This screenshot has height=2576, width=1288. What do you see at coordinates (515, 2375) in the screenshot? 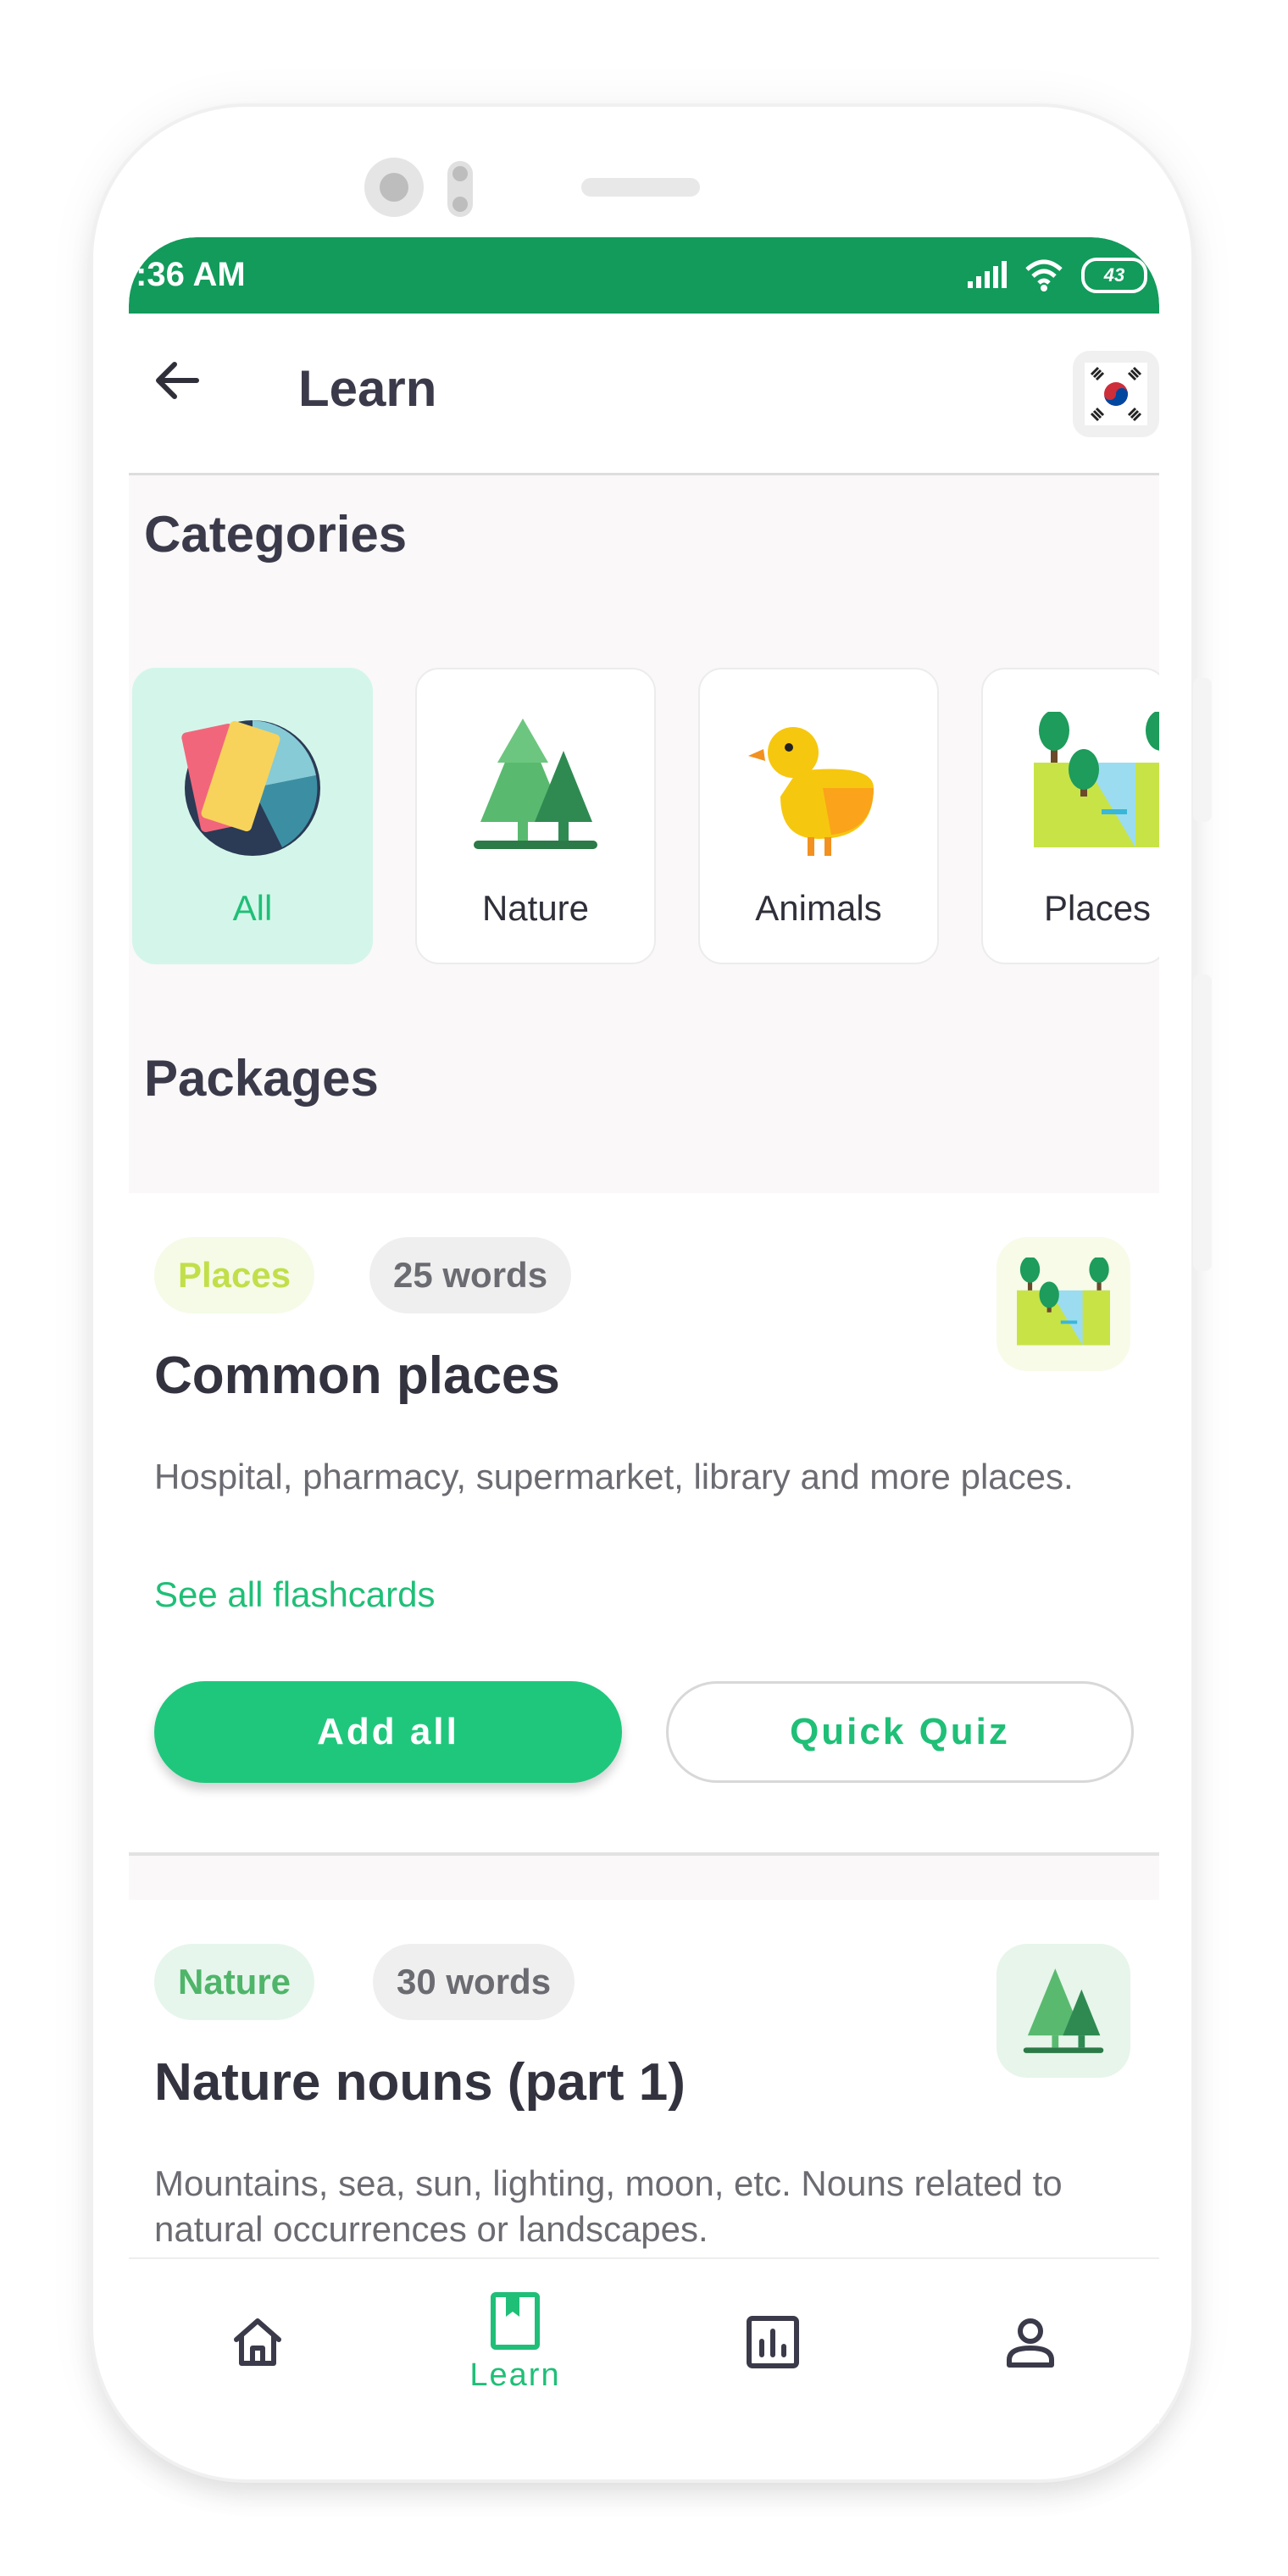
I see `nav-learn-label: Learn` at bounding box center [515, 2375].